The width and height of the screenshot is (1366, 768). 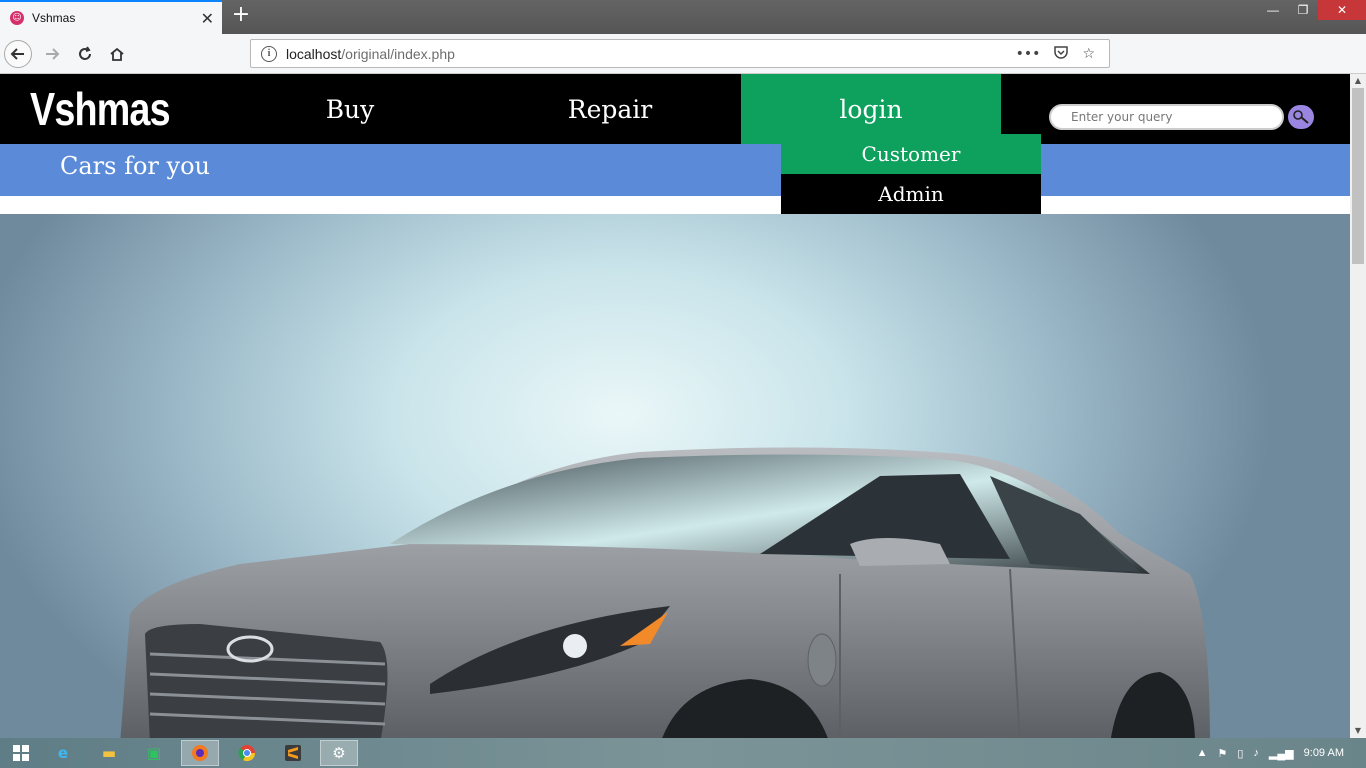 What do you see at coordinates (247, 753) in the screenshot?
I see `chrome-icon` at bounding box center [247, 753].